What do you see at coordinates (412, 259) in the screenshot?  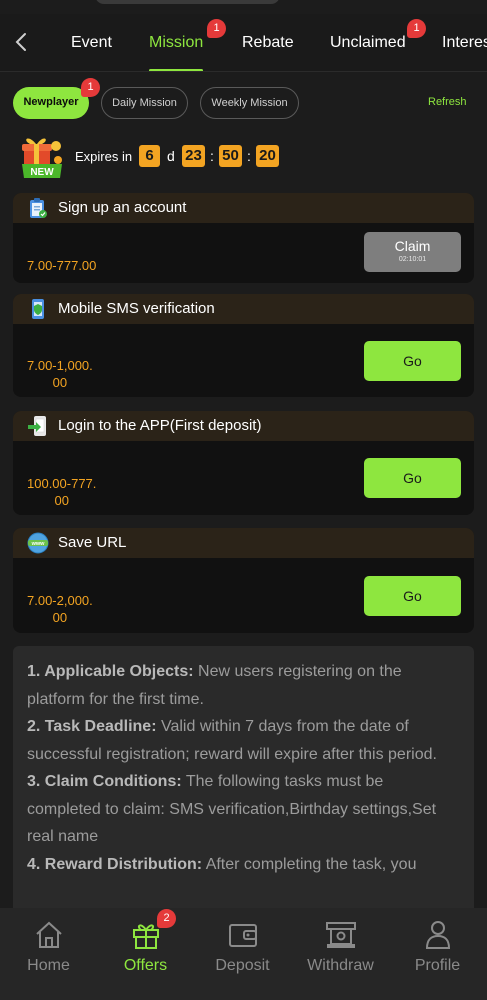 I see `claim-timer: 02:10:01` at bounding box center [412, 259].